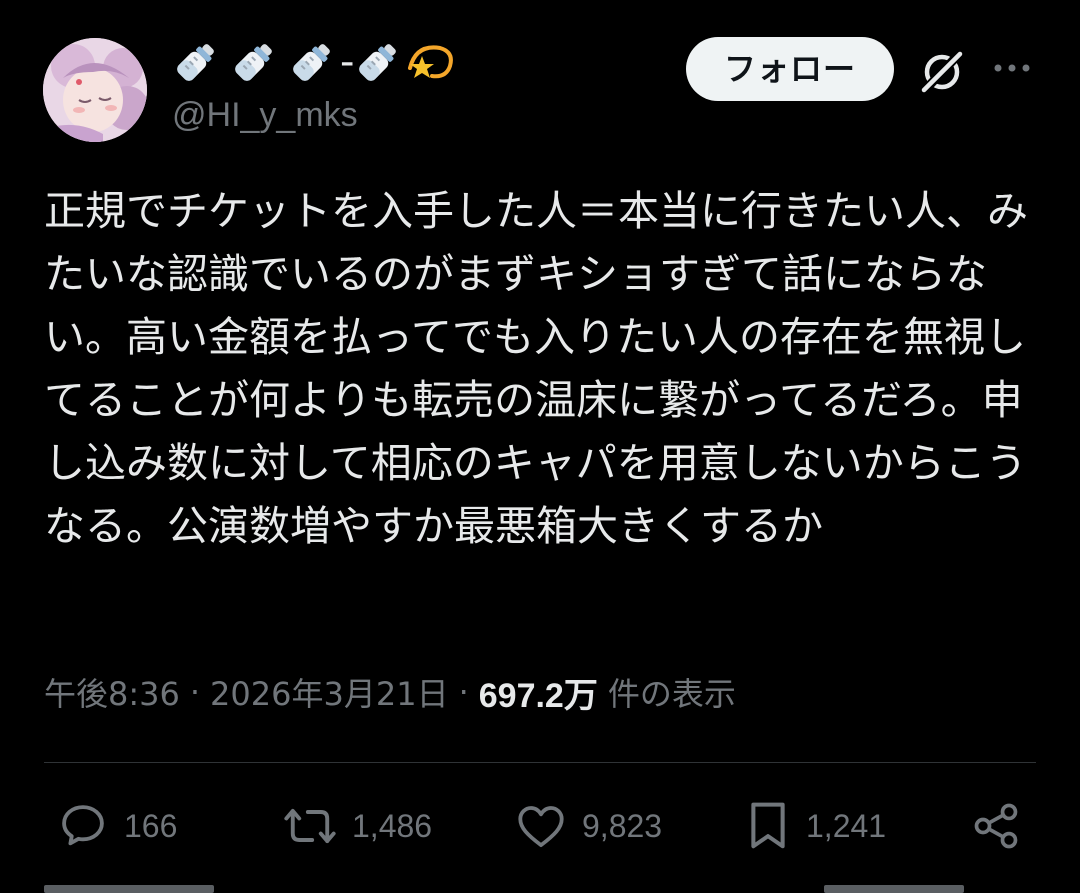 The height and width of the screenshot is (893, 1080). What do you see at coordinates (540, 762) in the screenshot?
I see `divider` at bounding box center [540, 762].